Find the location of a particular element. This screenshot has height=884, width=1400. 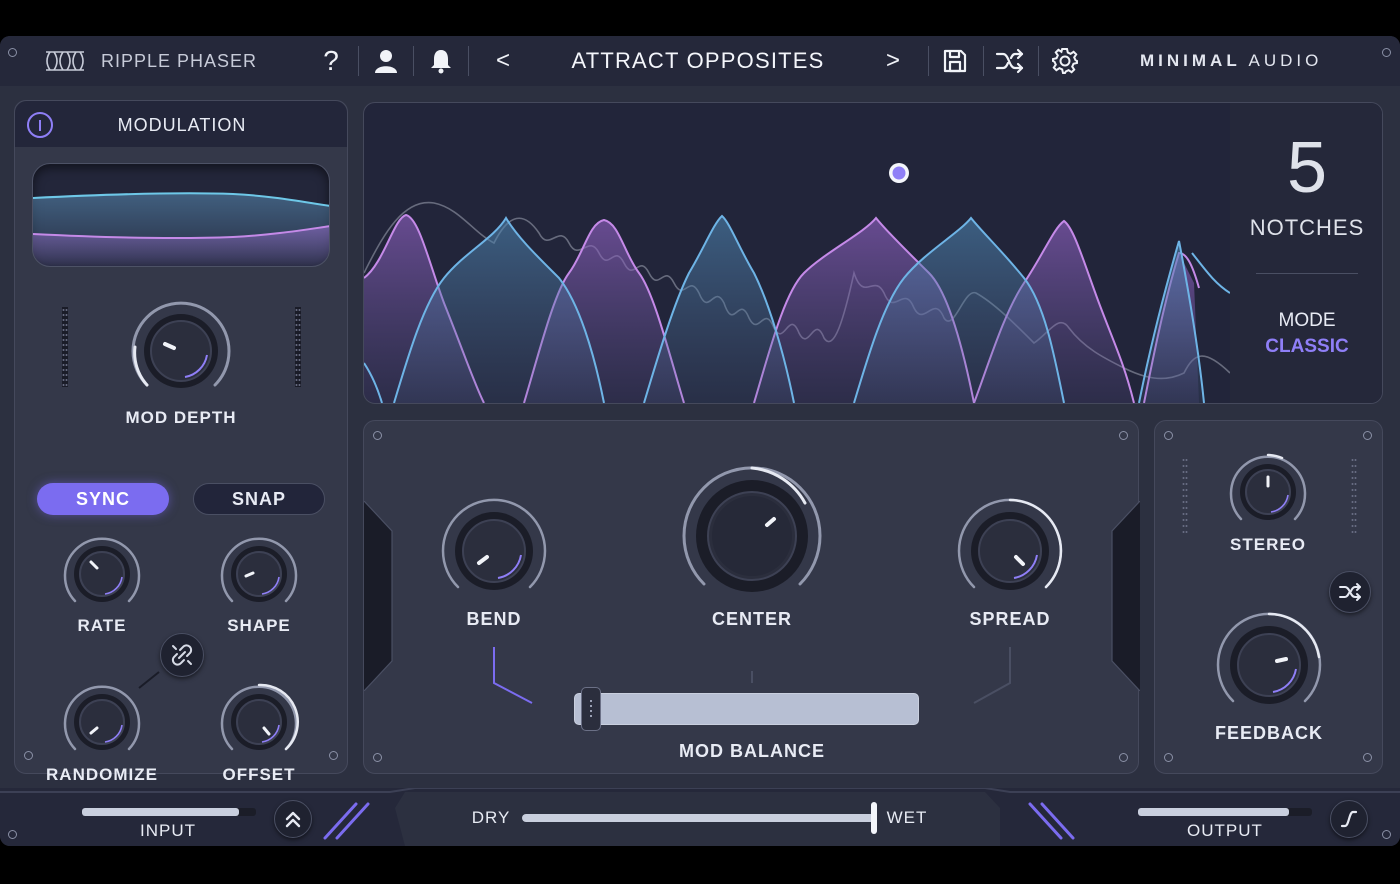

output-label: OUTPUT is located at coordinates (1225, 830).